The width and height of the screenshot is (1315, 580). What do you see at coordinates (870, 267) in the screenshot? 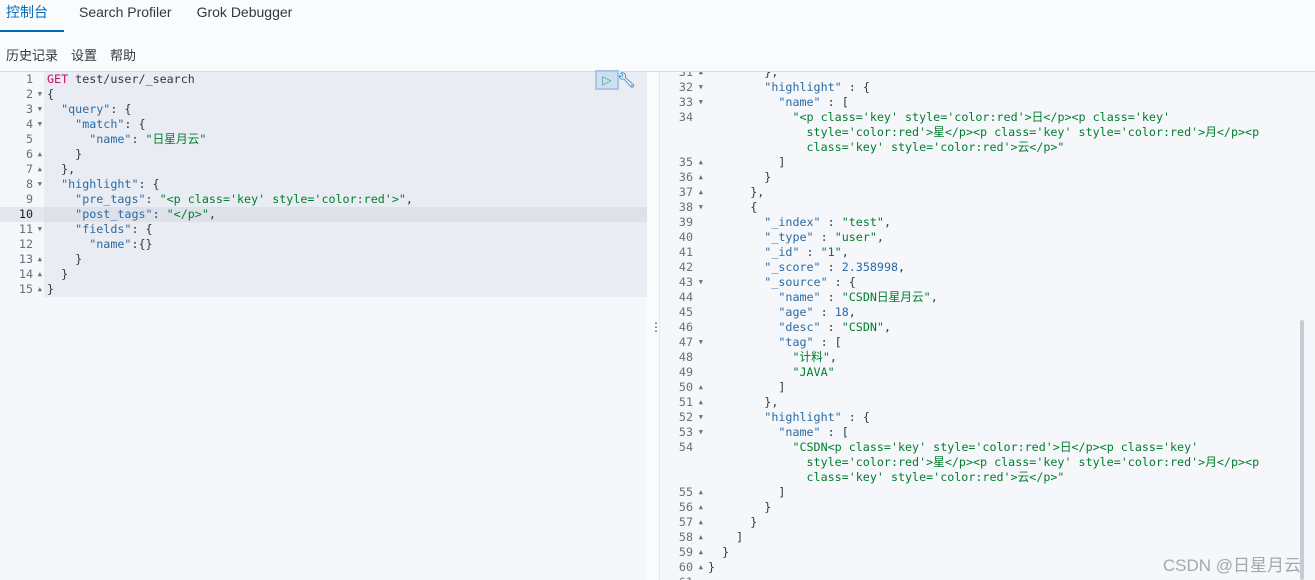
I see `json-number: 2.358998` at bounding box center [870, 267].